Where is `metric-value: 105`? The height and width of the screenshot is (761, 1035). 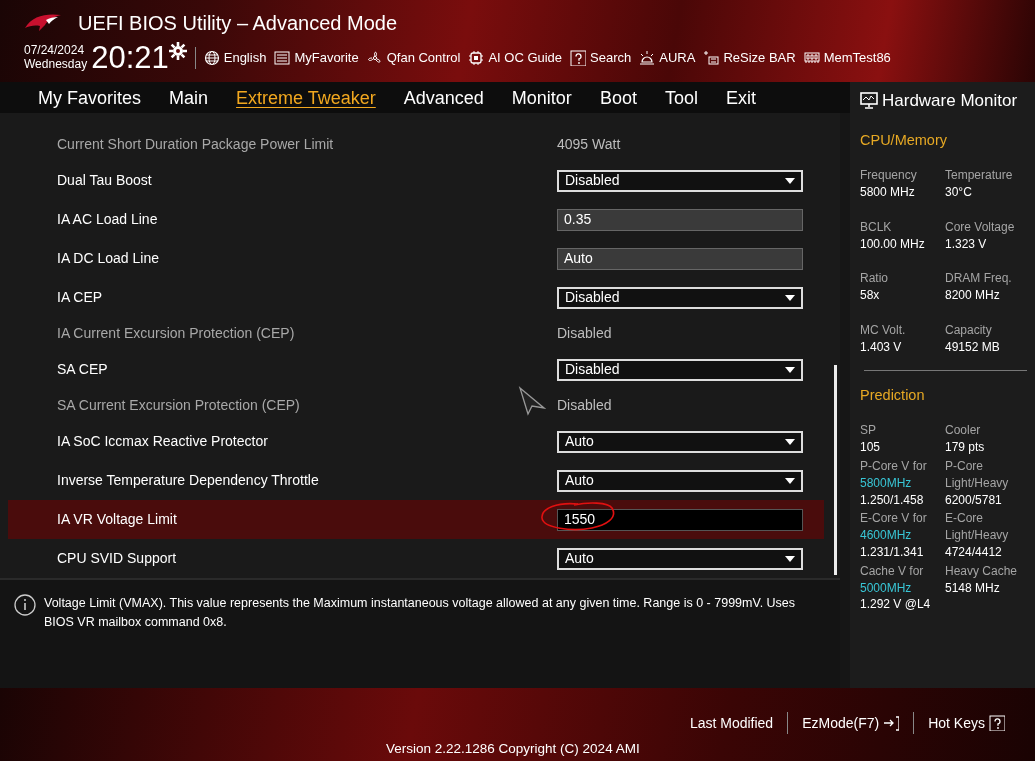 metric-value: 105 is located at coordinates (871, 447).